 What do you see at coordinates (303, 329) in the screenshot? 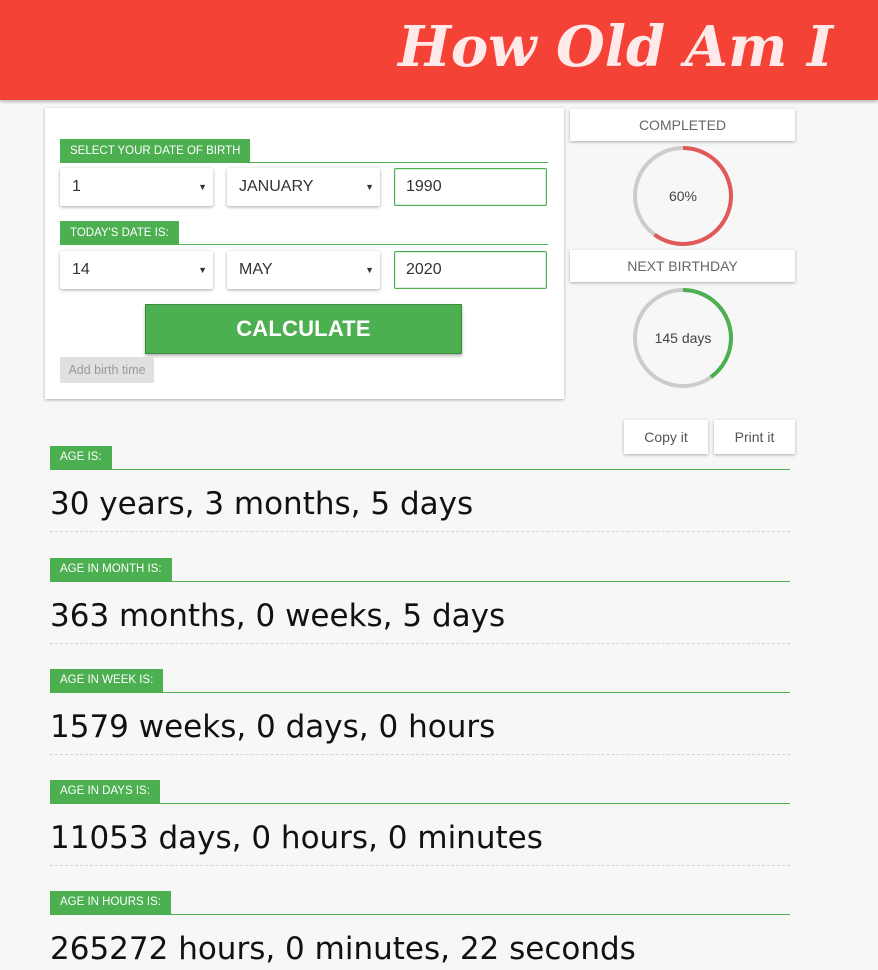
I see `calculate-button: CALCULATE` at bounding box center [303, 329].